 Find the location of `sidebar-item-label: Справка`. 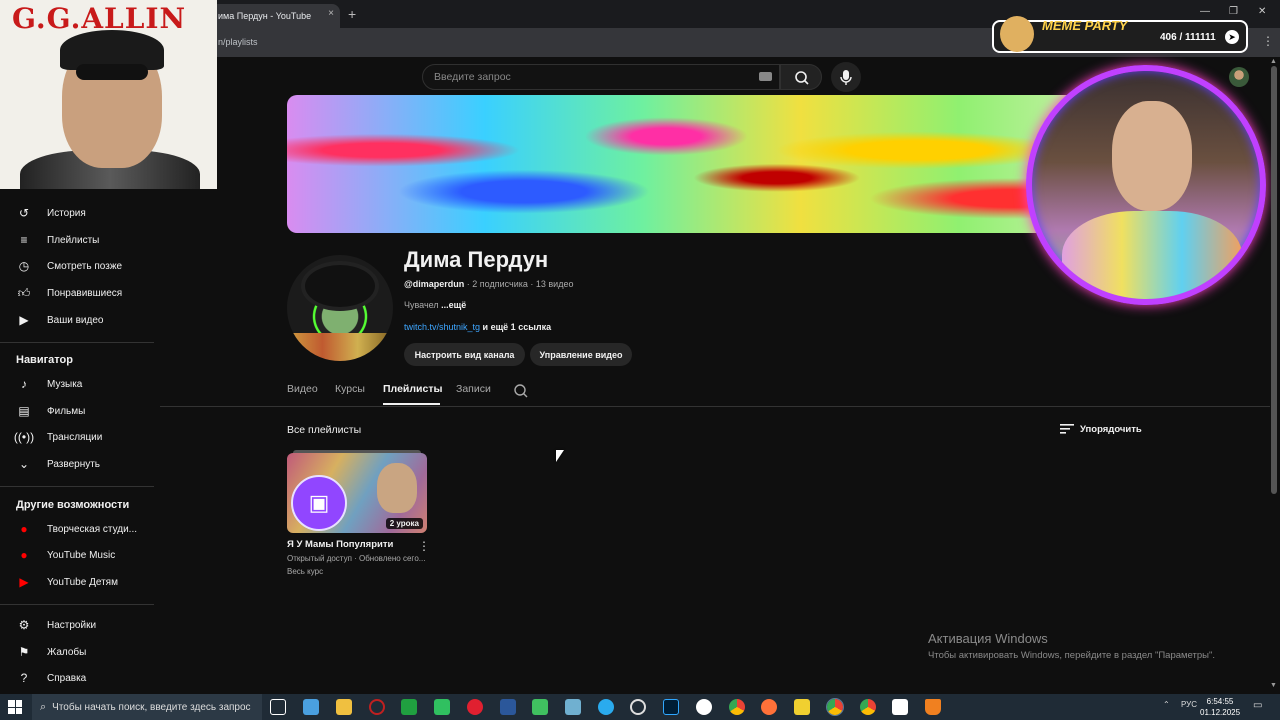

sidebar-item-label: Справка is located at coordinates (67, 678).